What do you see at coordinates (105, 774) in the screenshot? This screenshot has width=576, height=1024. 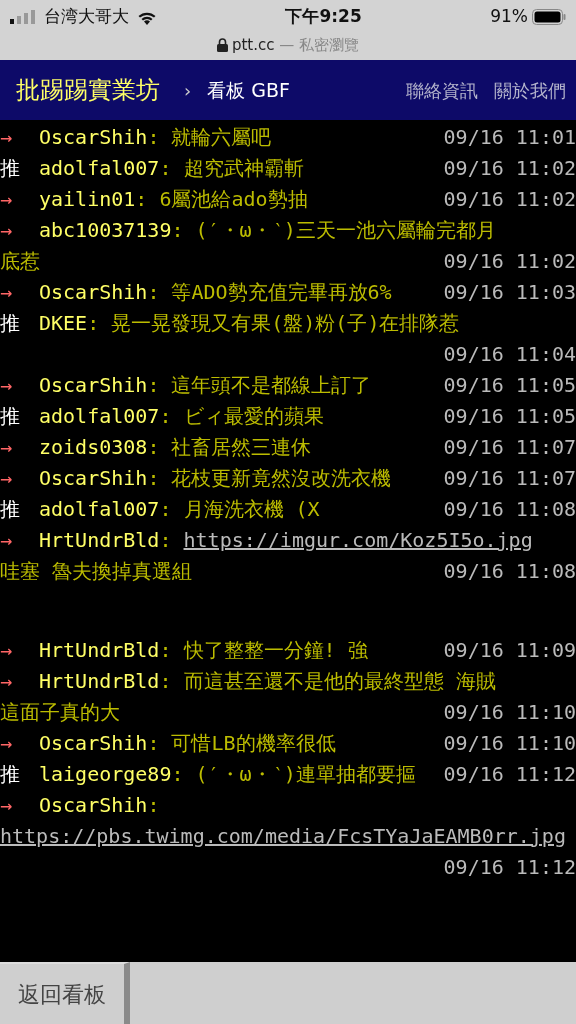 I see `user-id: laigeorge89` at bounding box center [105, 774].